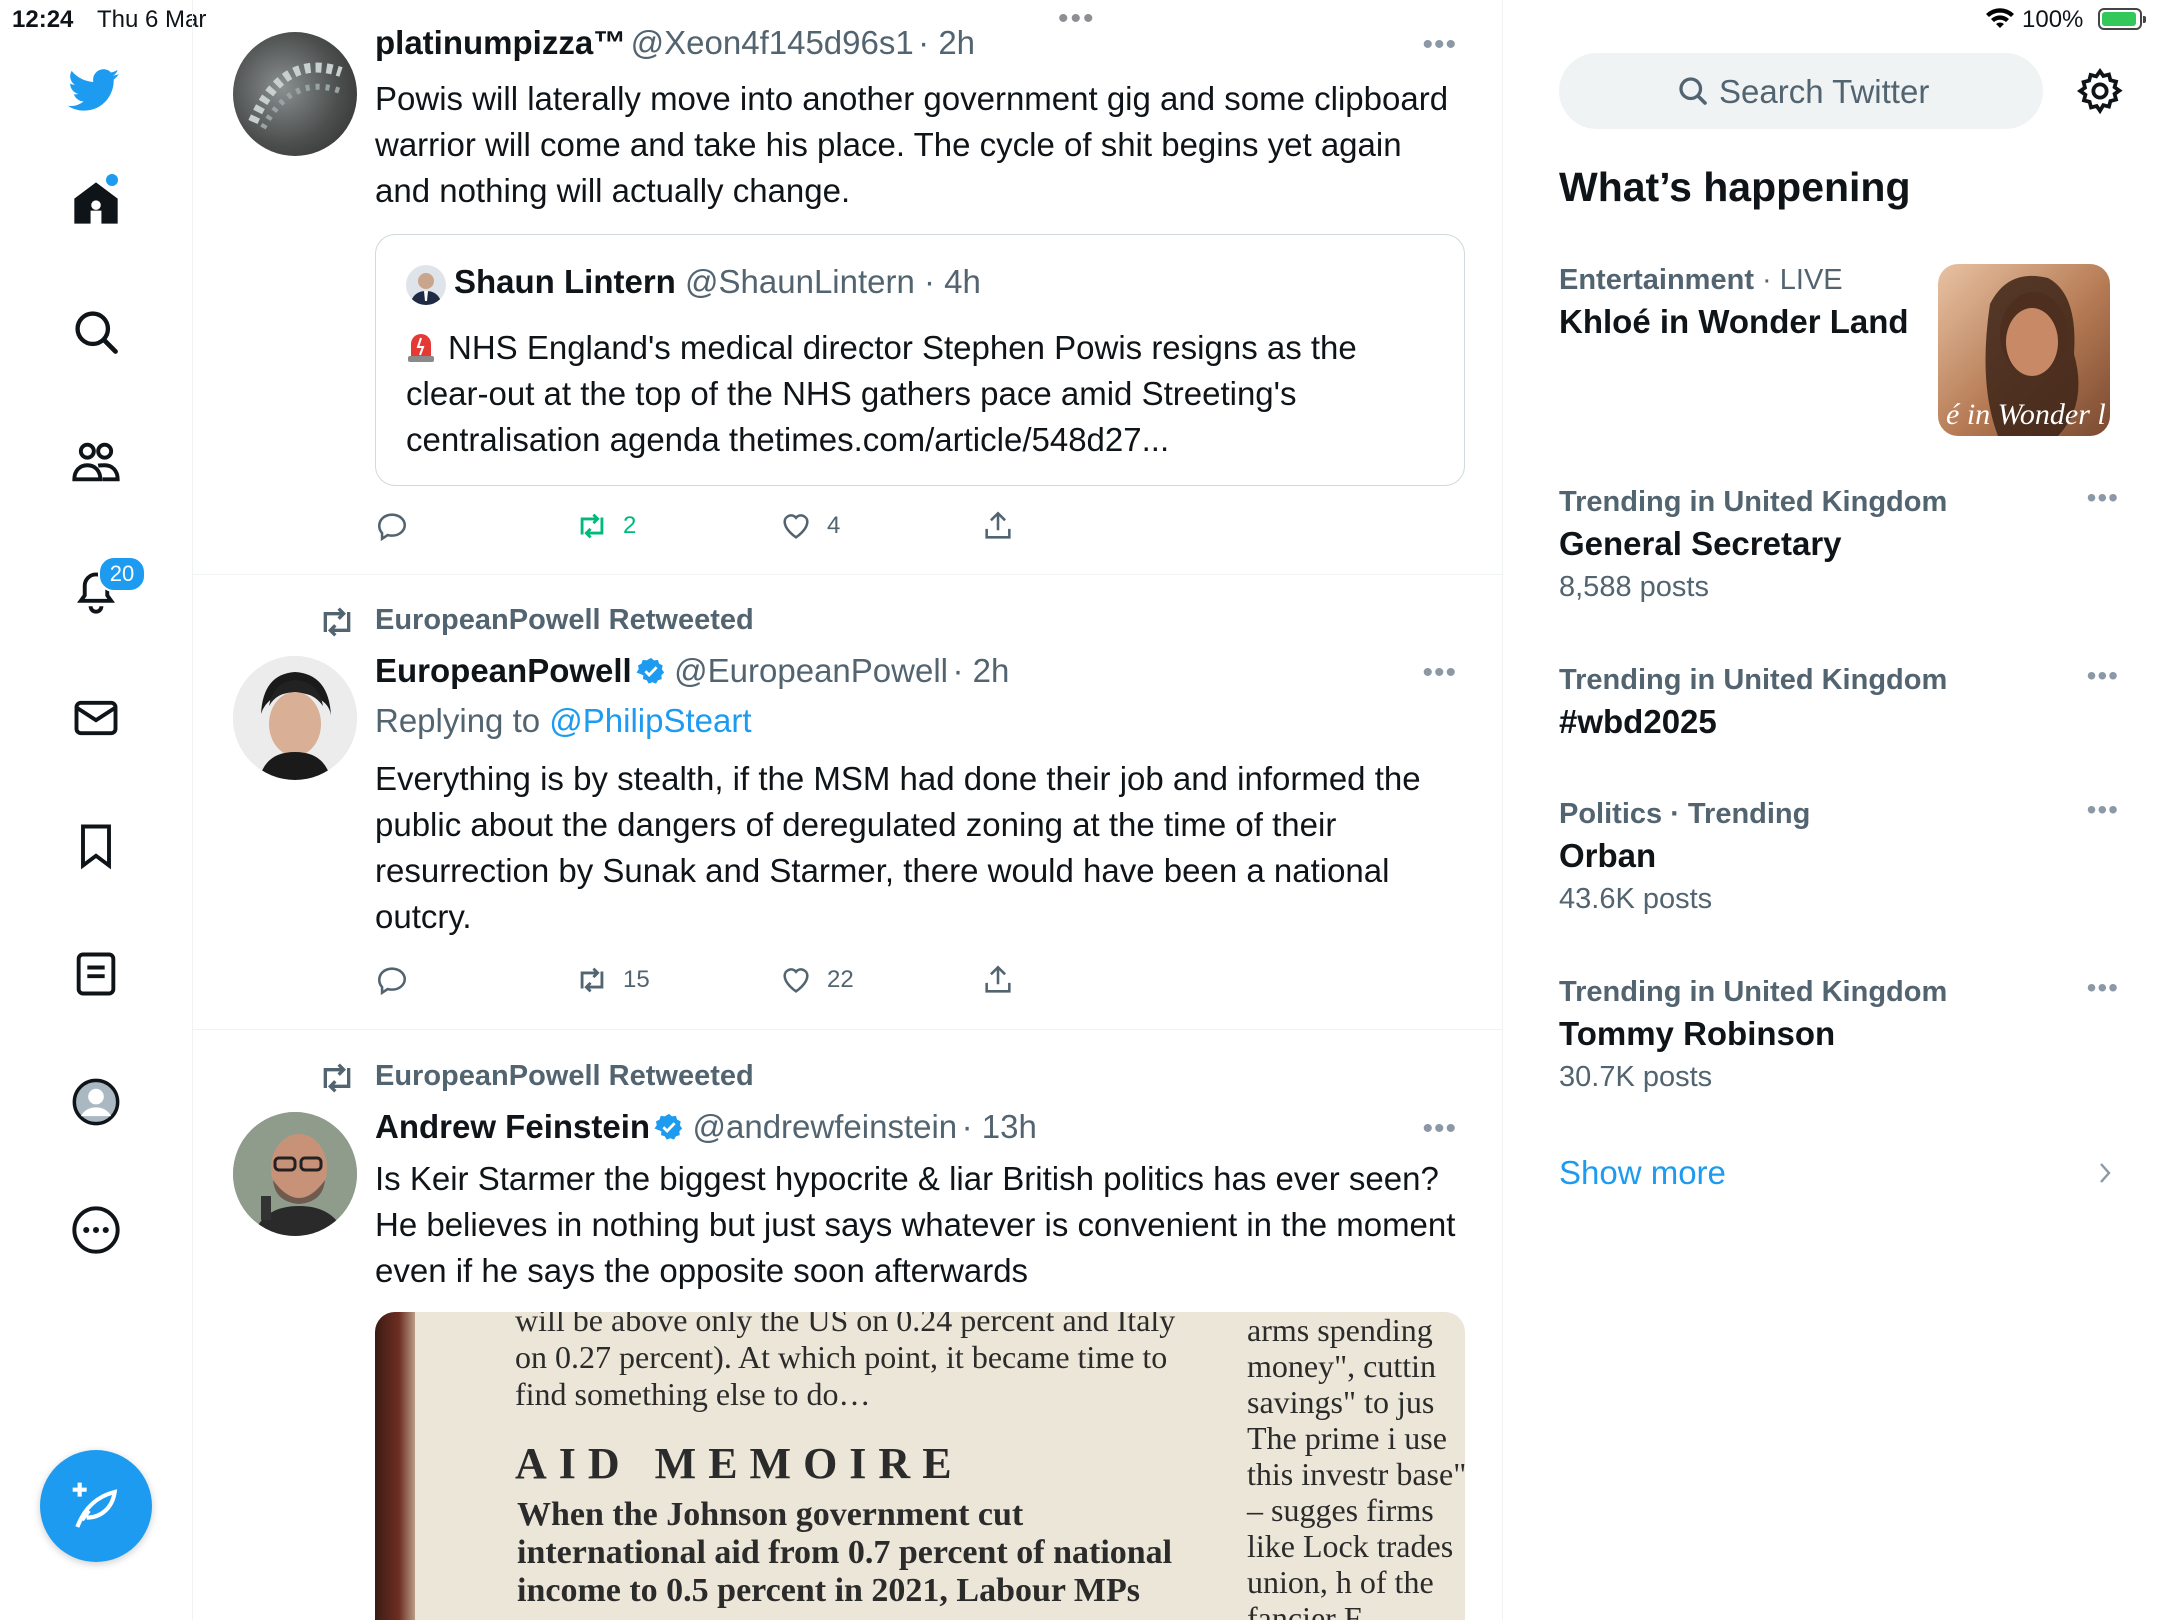 The image size is (2160, 1620). I want to click on author-name: platinumpizza™, so click(500, 42).